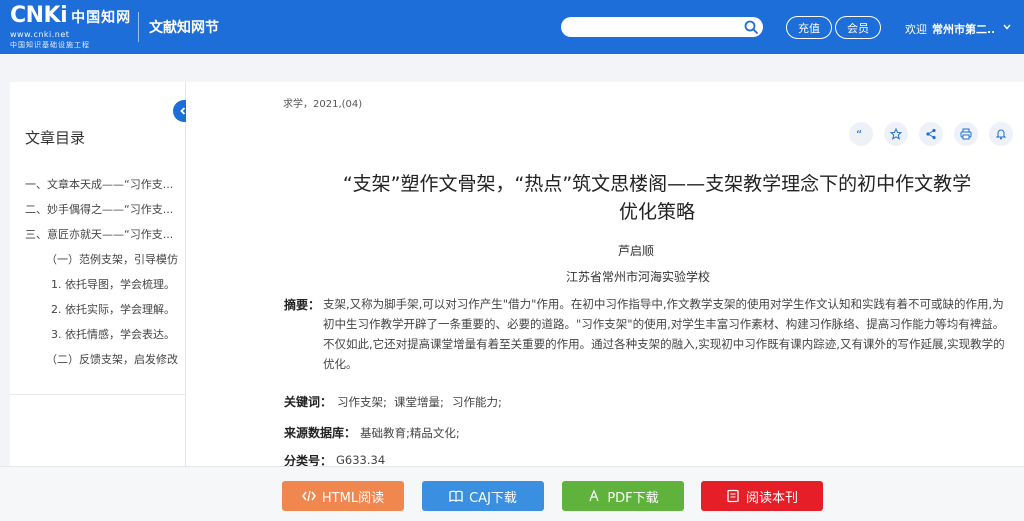  I want to click on recharge-button: 充值, so click(809, 27).